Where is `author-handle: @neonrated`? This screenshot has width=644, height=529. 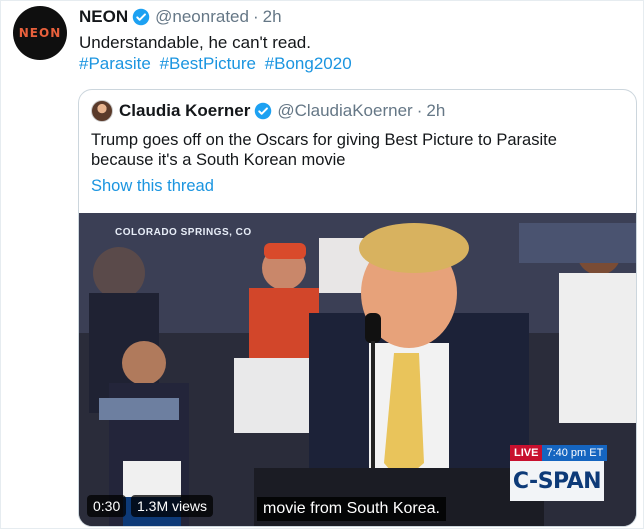
author-handle: @neonrated is located at coordinates (202, 17).